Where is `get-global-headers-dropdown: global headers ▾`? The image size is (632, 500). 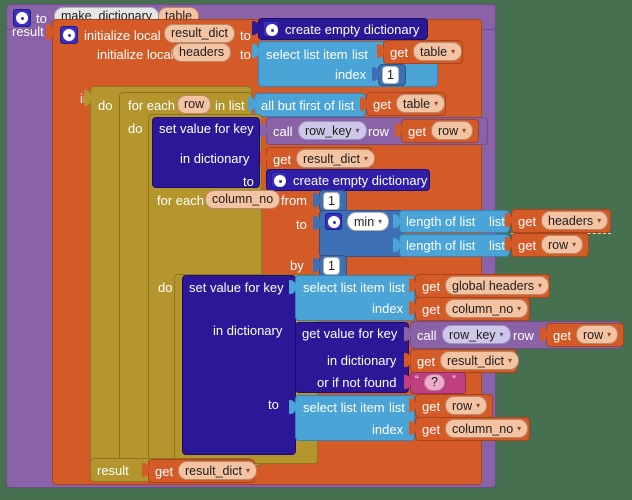
get-global-headers-dropdown: global headers ▾ is located at coordinates (497, 285).